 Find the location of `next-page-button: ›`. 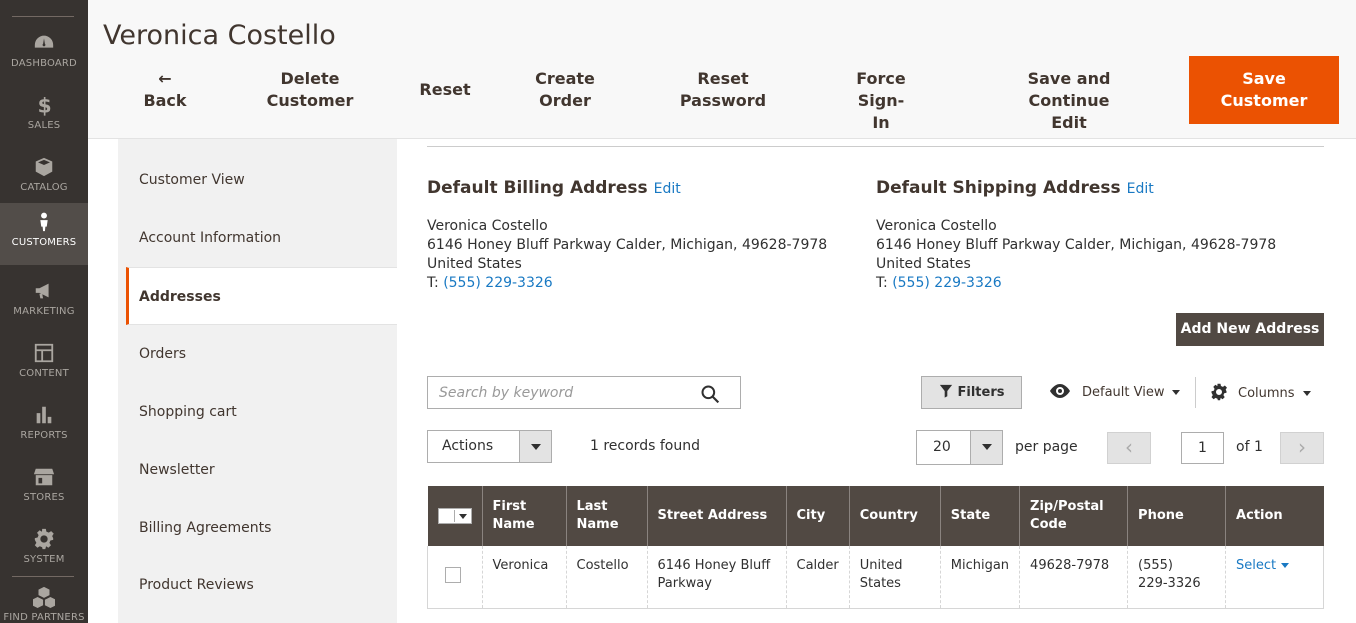

next-page-button: › is located at coordinates (1302, 448).